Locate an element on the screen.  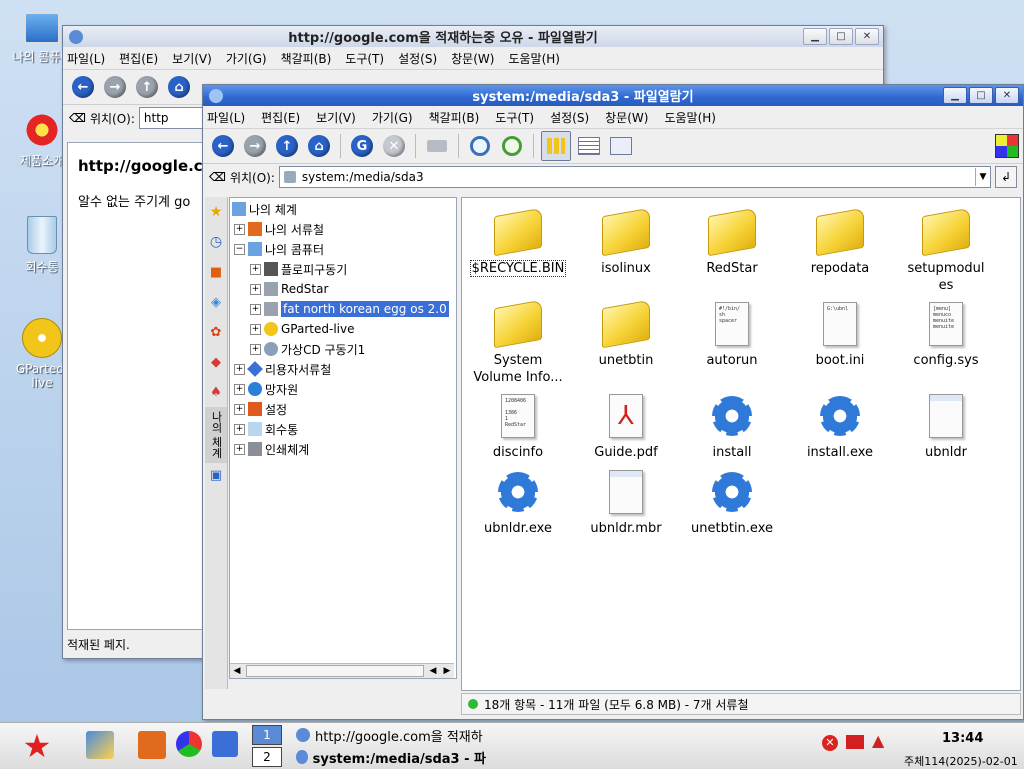
history-tab: ◷ is located at coordinates (216, 242).